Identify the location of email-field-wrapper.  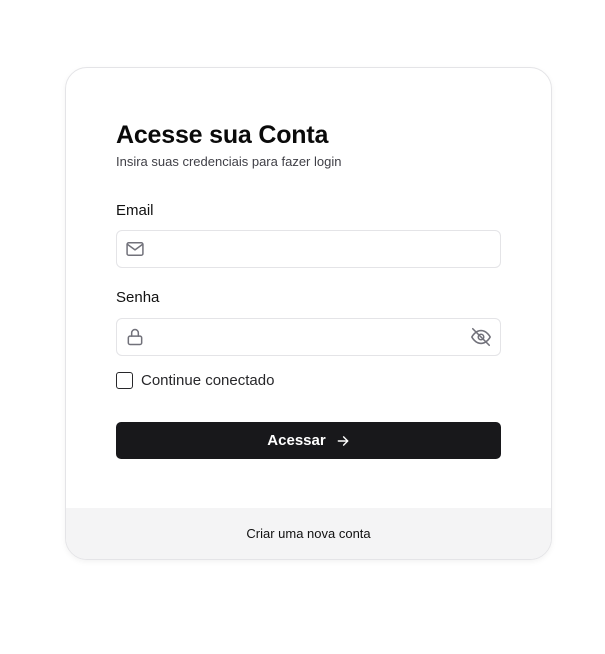
(308, 249).